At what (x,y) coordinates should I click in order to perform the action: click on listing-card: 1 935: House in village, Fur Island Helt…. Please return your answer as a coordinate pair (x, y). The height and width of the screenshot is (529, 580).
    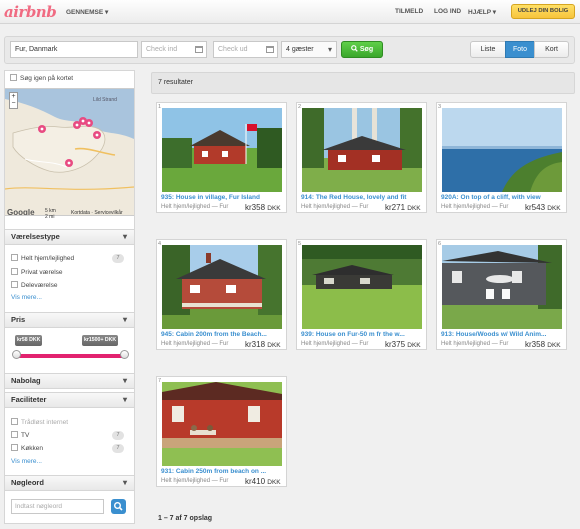
    Looking at the image, I should click on (221, 157).